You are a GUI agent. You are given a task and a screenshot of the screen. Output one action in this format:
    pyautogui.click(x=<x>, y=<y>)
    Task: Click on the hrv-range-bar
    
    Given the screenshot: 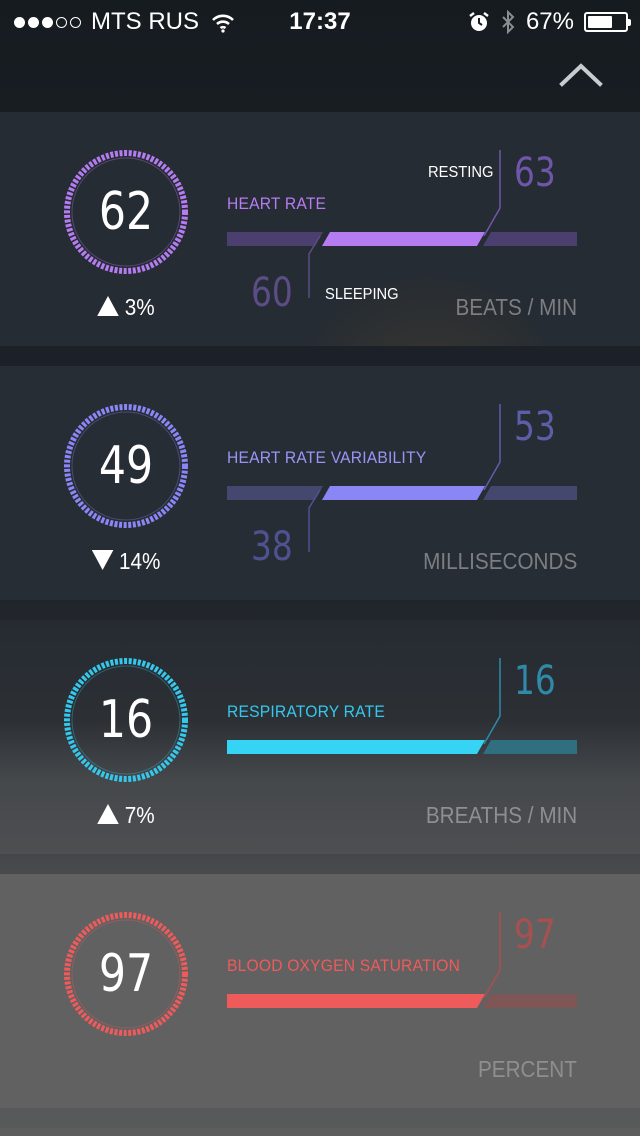 What is the action you would take?
    pyautogui.click(x=402, y=493)
    